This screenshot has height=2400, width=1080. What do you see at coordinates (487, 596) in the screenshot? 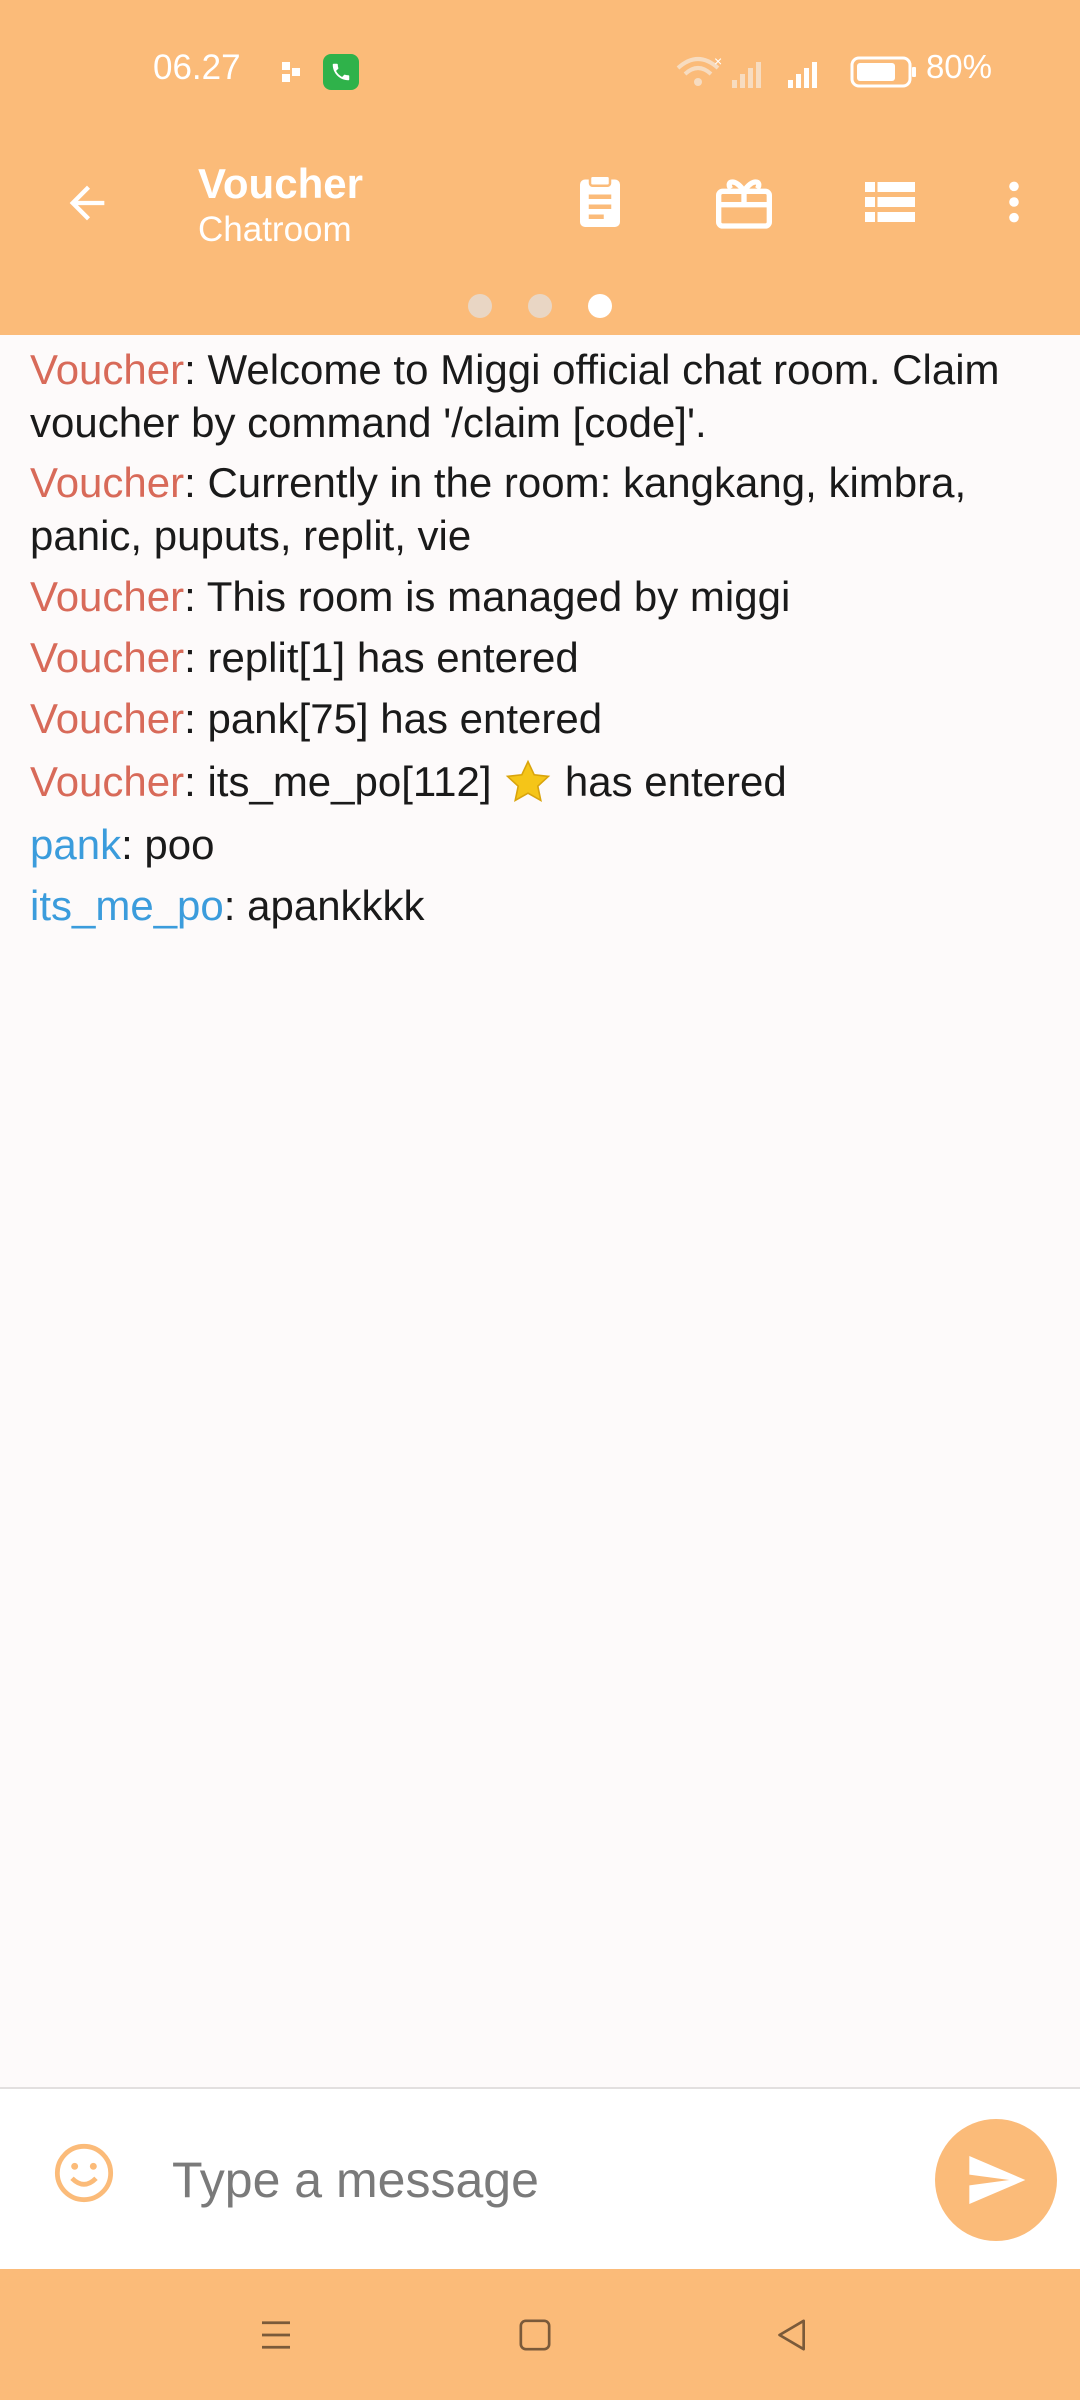
I see `message-text: : This room is managed by miggi` at bounding box center [487, 596].